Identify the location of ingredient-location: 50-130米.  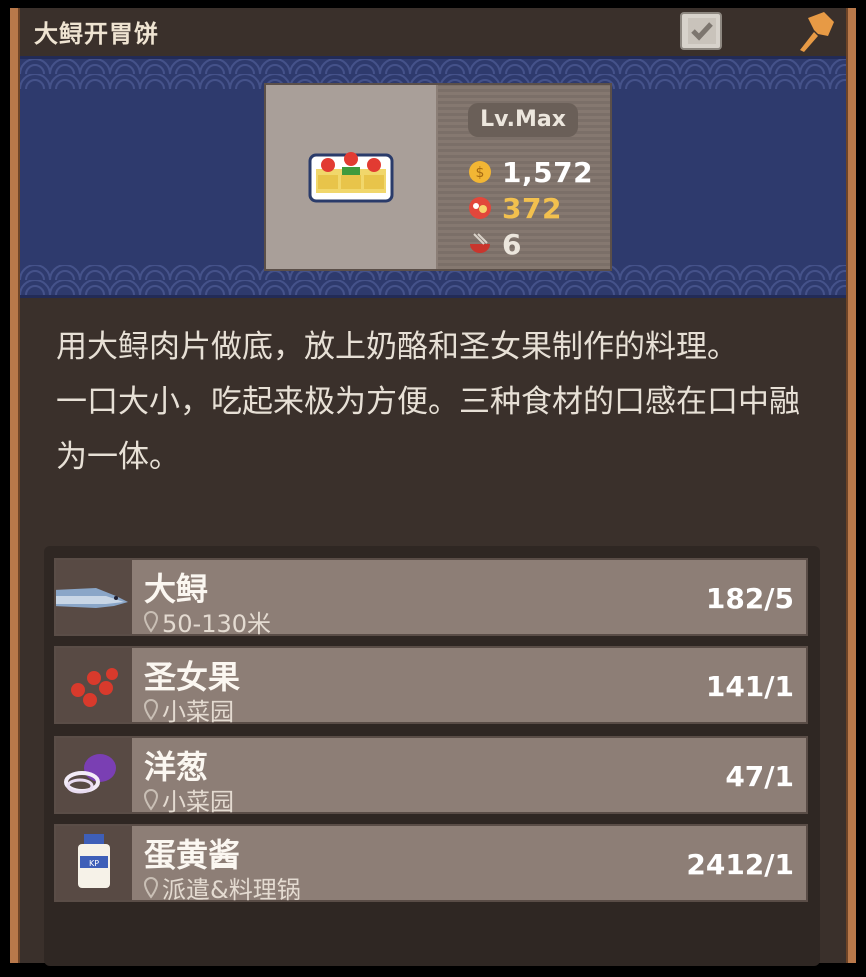
(207, 621).